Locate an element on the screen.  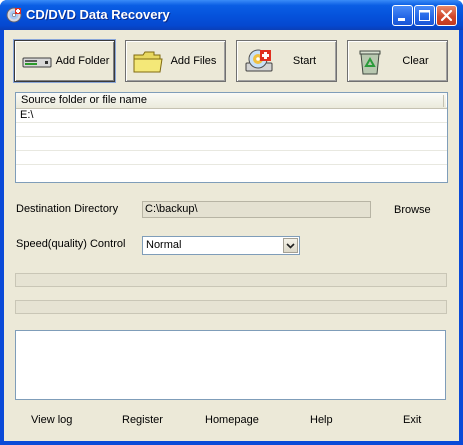
drive-icon is located at coordinates (37, 62).